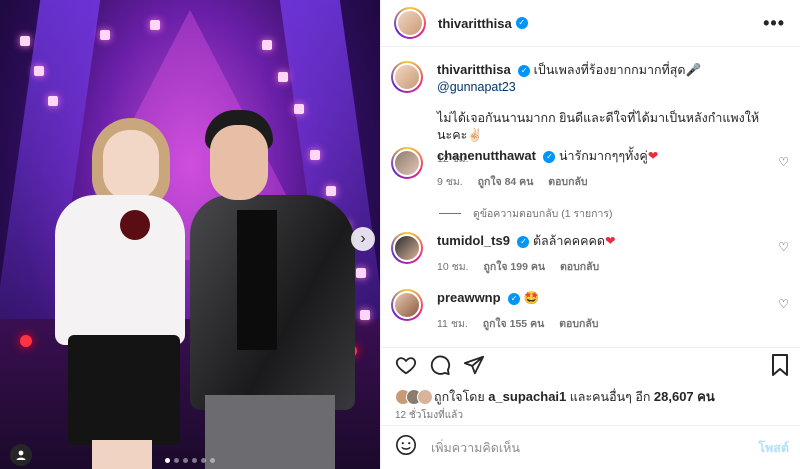 Image resolution: width=800 pixels, height=469 pixels. Describe the element at coordinates (617, 70) in the screenshot. I see `caption-text: เป็นเพลงที่ร้องยากกมากที่สุด🎤` at that location.